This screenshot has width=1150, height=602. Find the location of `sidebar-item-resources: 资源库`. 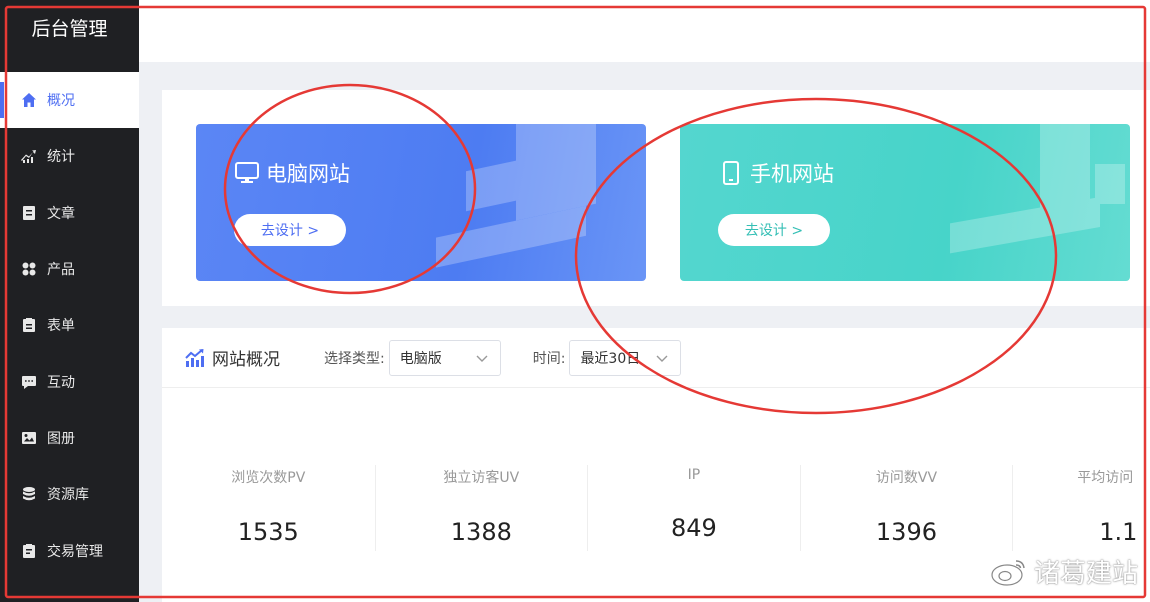

sidebar-item-resources: 资源库 is located at coordinates (69, 494).